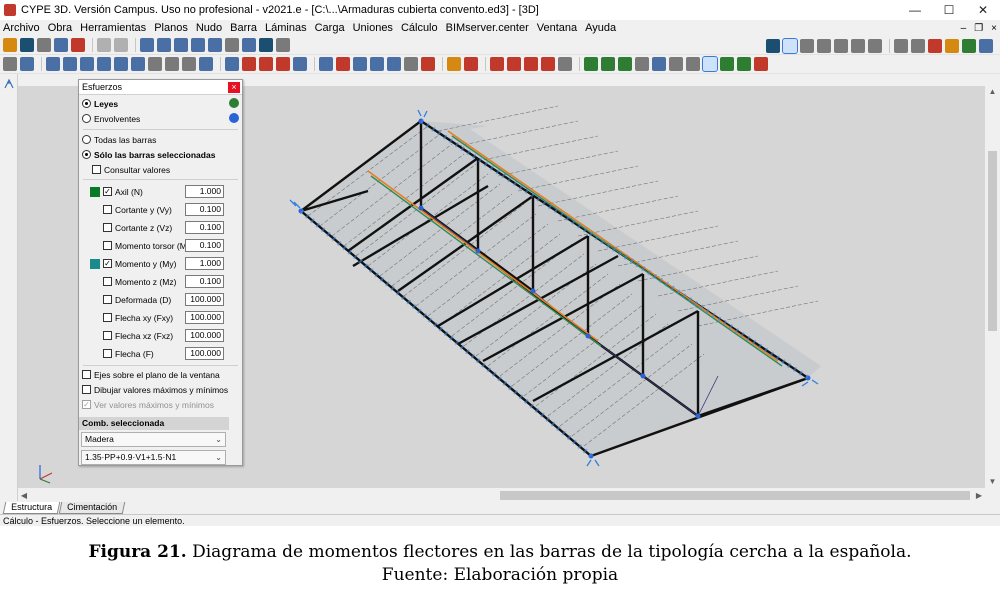 This screenshot has width=1000, height=601. I want to click on bar-table-icon, so click(693, 64).